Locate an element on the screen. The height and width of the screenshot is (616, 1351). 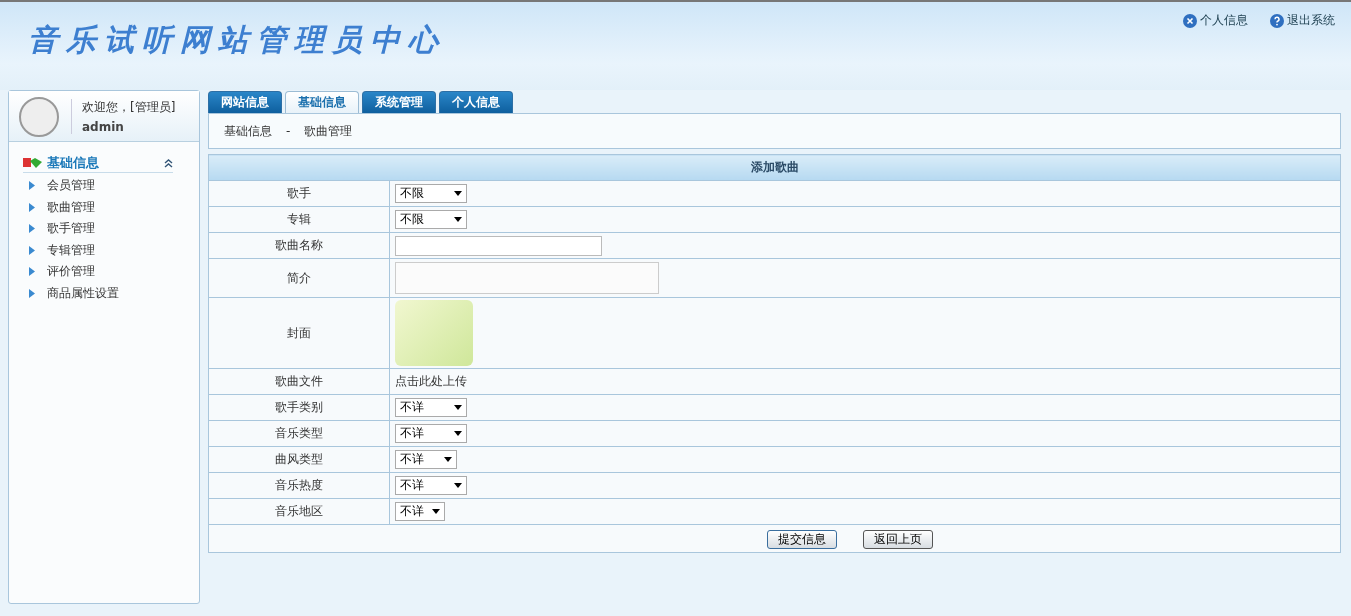
breadcrumb-text: - is located at coordinates (288, 131).